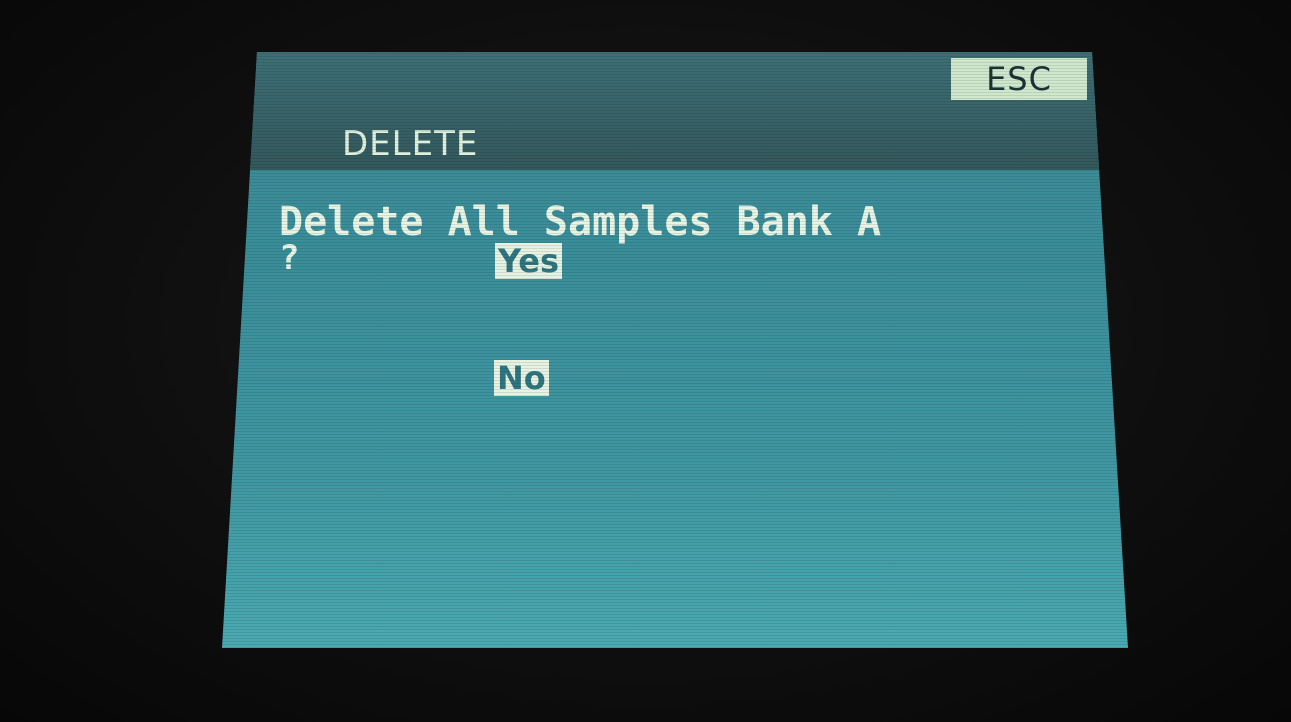  Describe the element at coordinates (675, 111) in the screenshot. I see `header-bar: ESC DELETE` at that location.